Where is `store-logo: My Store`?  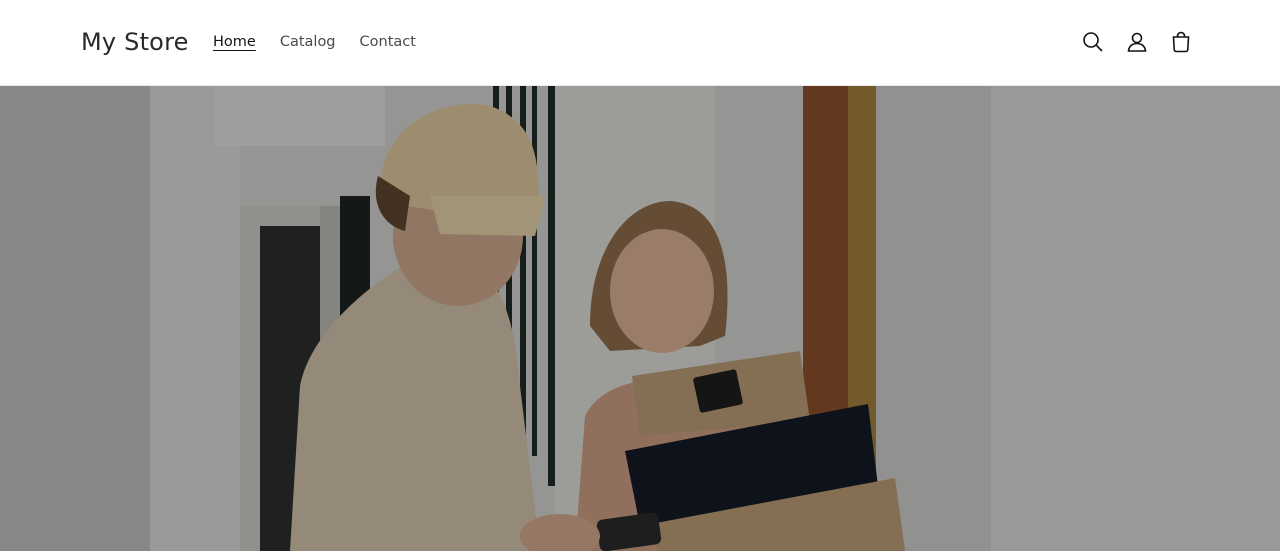
store-logo: My Store is located at coordinates (135, 42).